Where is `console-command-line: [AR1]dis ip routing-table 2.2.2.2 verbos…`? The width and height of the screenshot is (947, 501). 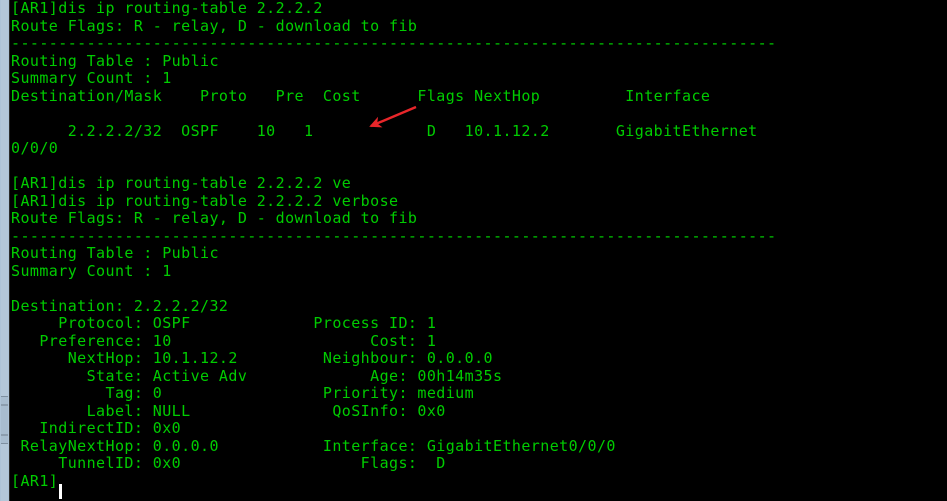
console-command-line: [AR1]dis ip routing-table 2.2.2.2 verbos… is located at coordinates (205, 200).